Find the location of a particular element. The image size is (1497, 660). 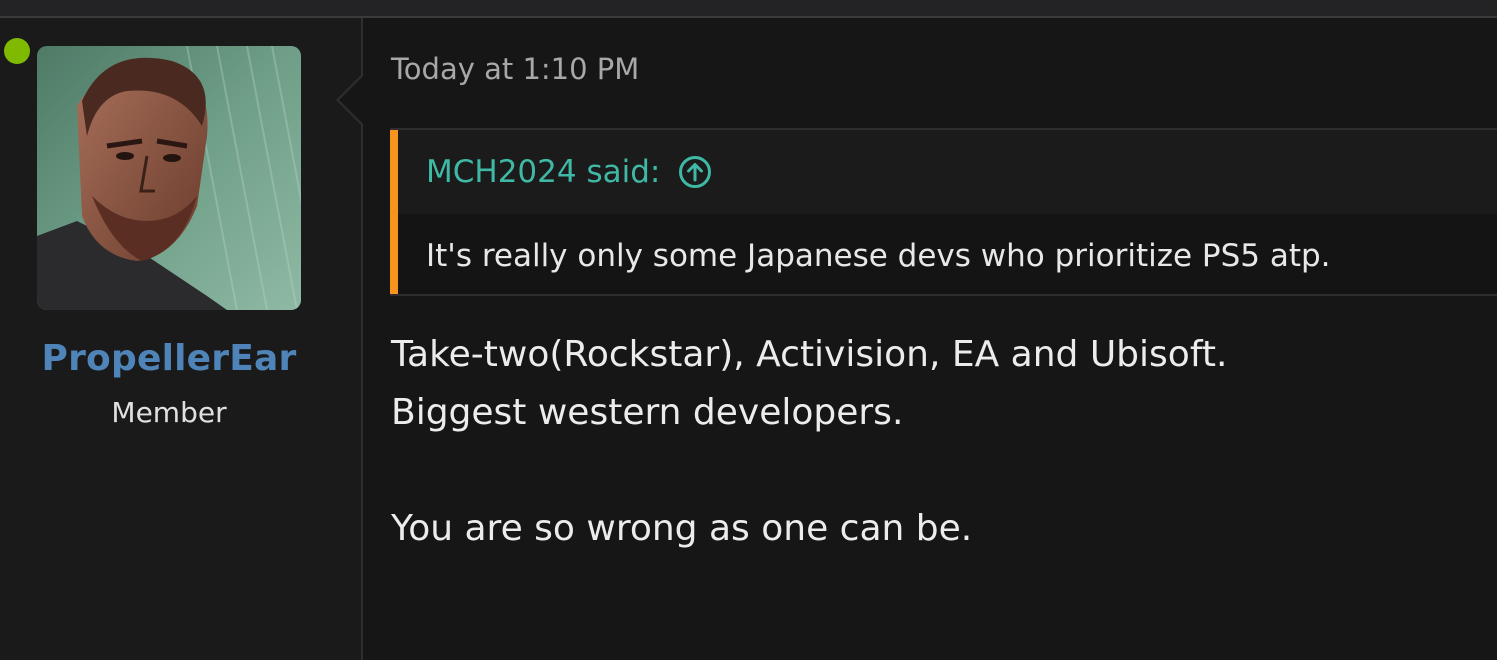

online-status-indicator is located at coordinates (17, 51).